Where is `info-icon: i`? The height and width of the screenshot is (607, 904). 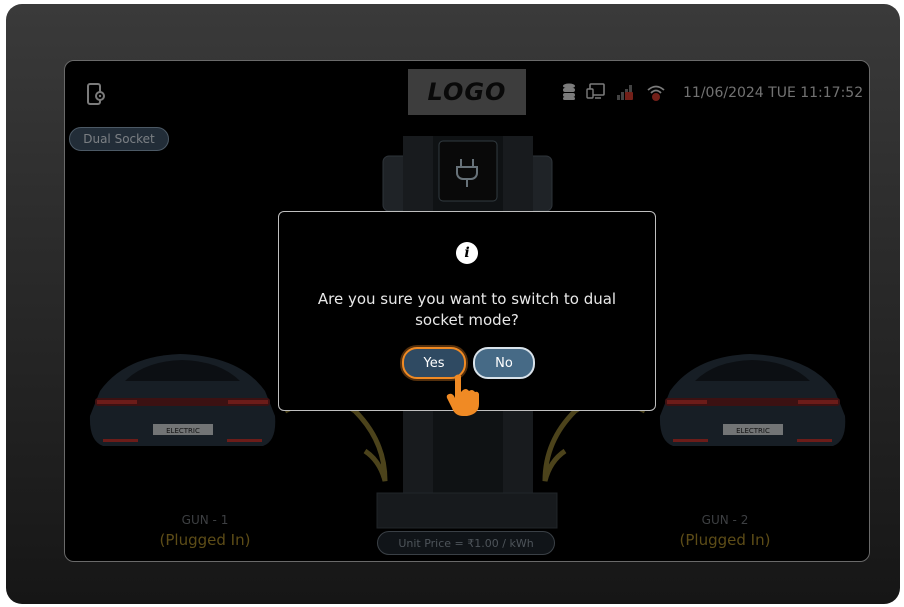
info-icon: i is located at coordinates (467, 253).